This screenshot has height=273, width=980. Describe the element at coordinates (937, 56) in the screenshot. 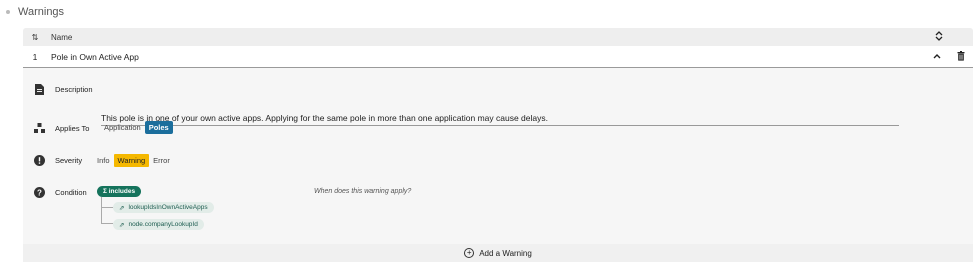

I see `chevron-up-icon` at that location.